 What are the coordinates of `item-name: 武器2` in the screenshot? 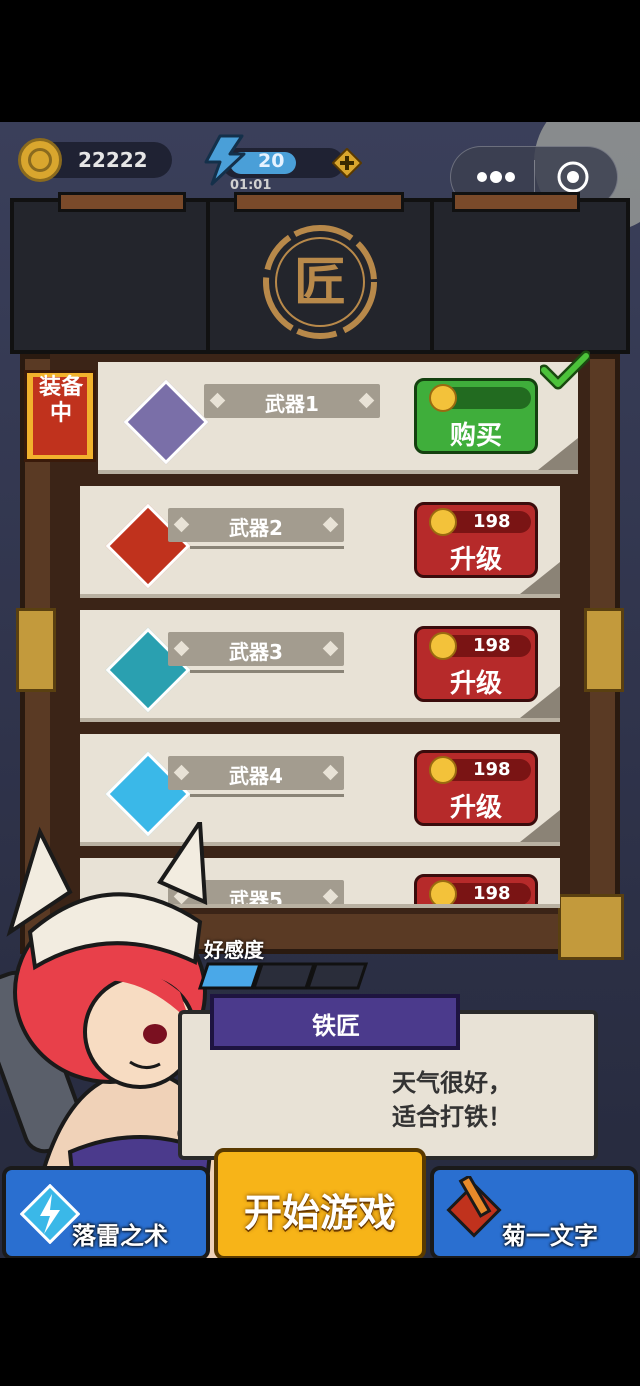 It's located at (256, 528).